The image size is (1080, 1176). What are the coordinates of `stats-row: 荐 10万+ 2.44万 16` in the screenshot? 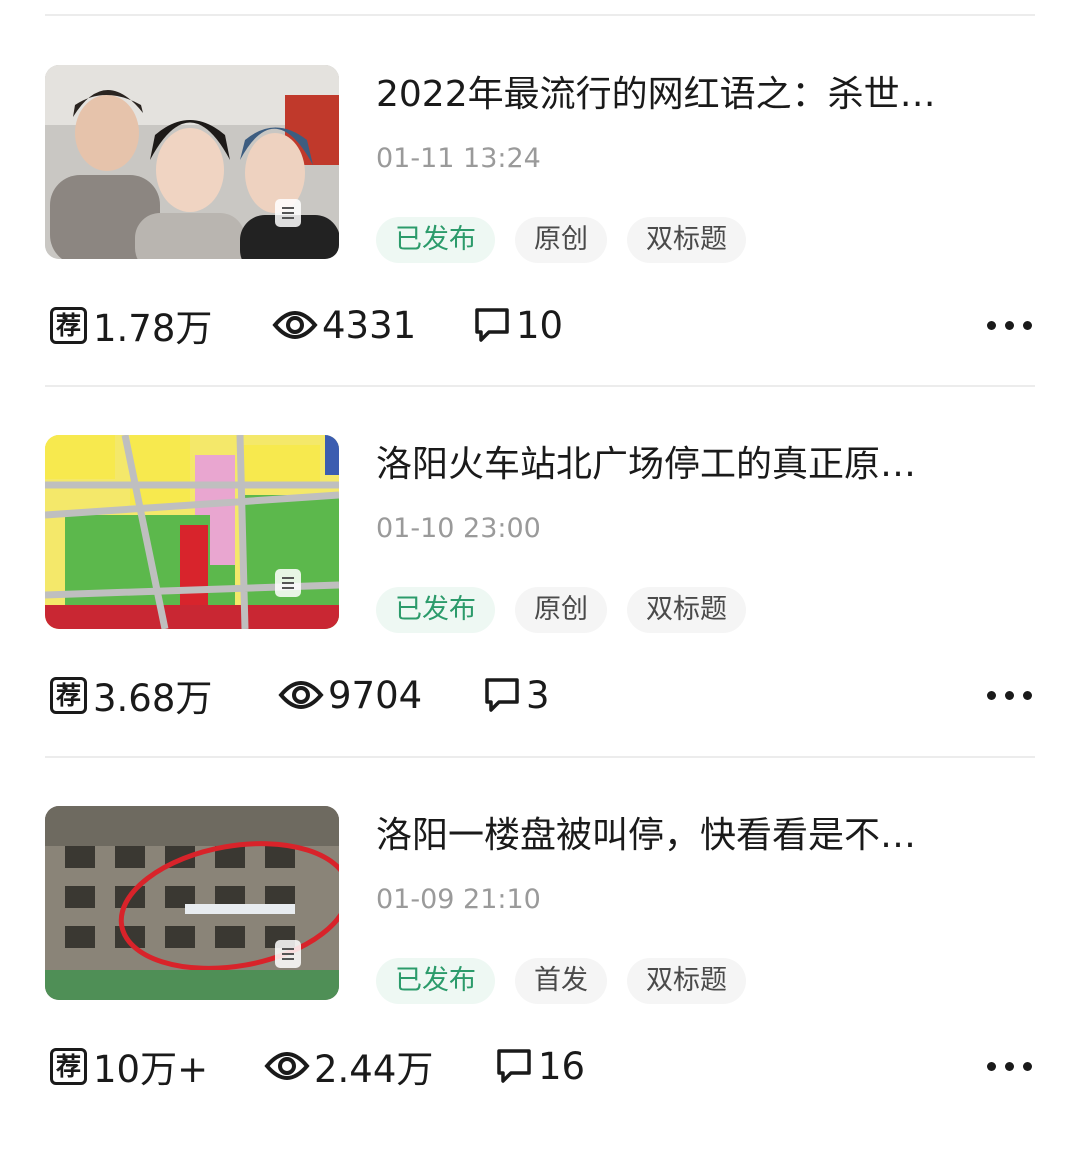 It's located at (545, 1066).